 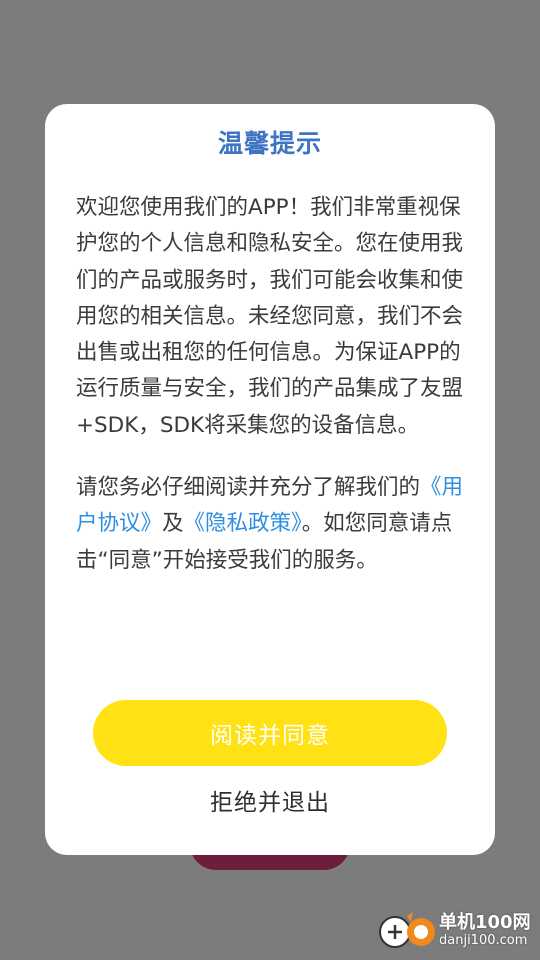 I want to click on watermark-brand: 单机100网, so click(x=485, y=922).